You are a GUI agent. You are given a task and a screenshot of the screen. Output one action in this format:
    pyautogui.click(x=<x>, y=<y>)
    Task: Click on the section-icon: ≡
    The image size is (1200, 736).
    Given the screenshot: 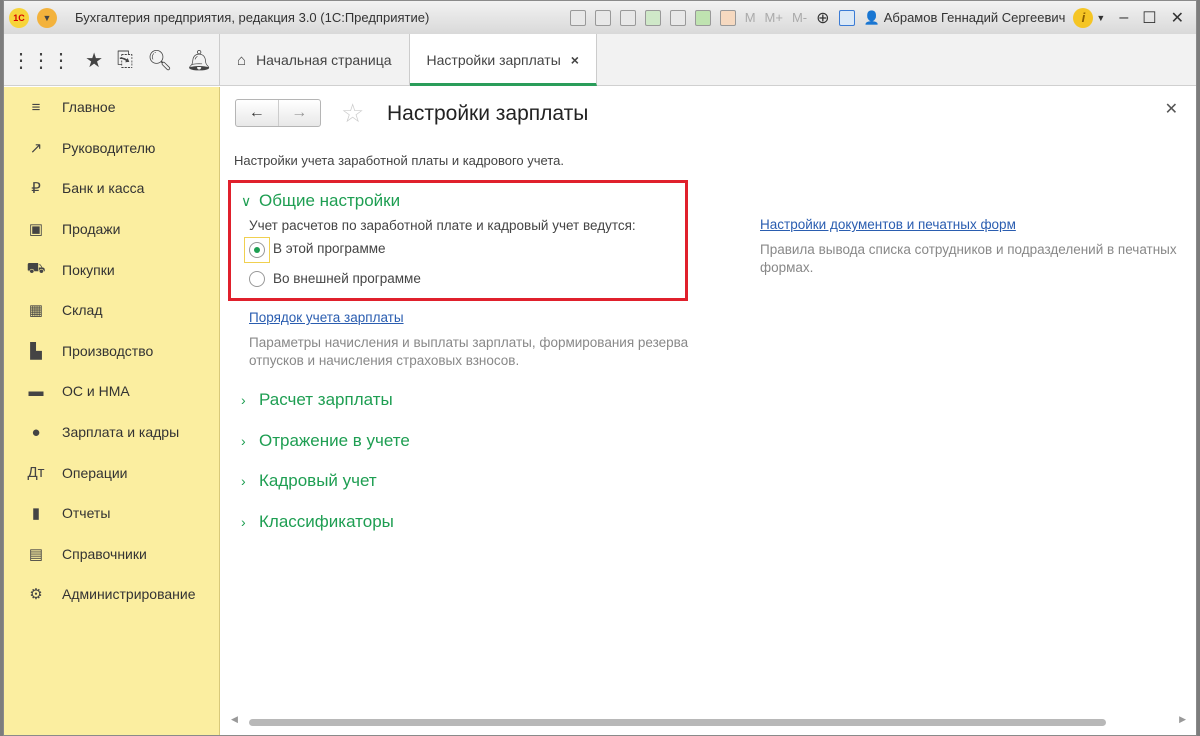 What is the action you would take?
    pyautogui.click(x=36, y=107)
    